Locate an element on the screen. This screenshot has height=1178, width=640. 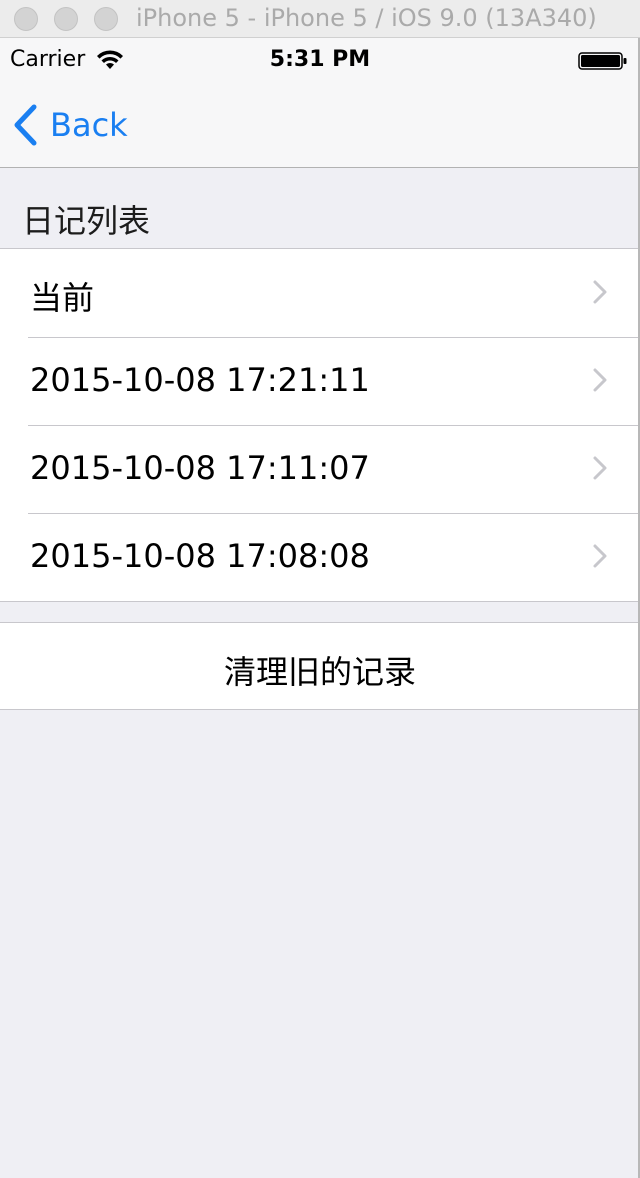
minimize-window-button is located at coordinates (66, 19).